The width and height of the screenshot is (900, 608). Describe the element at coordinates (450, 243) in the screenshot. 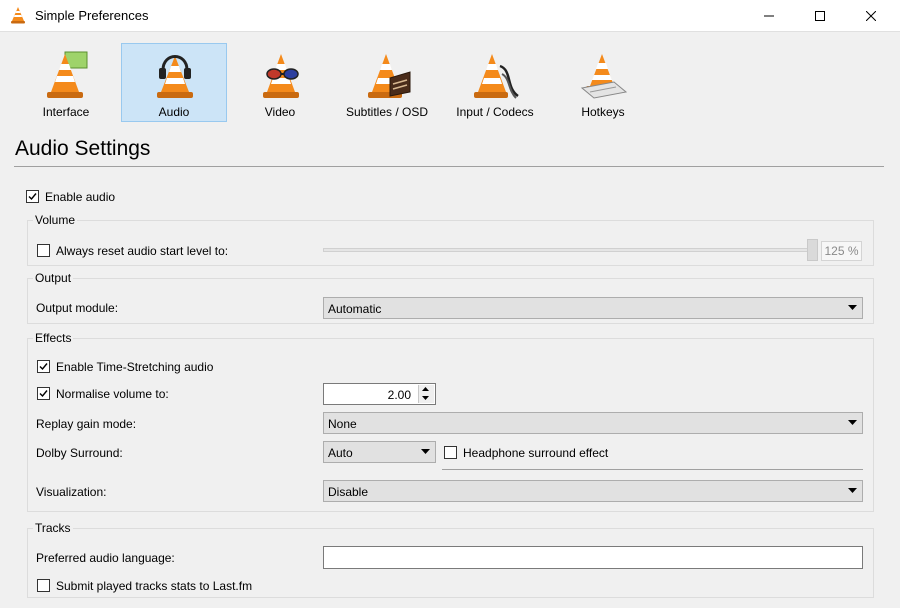

I see `volume-group` at that location.